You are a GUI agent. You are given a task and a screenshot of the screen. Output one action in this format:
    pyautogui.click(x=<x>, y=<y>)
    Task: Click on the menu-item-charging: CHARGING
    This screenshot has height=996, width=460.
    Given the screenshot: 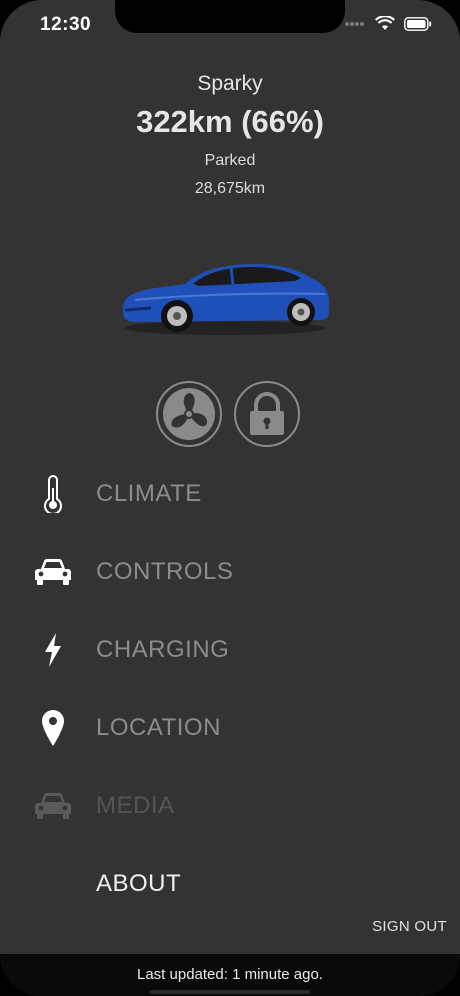 What is the action you would take?
    pyautogui.click(x=230, y=650)
    